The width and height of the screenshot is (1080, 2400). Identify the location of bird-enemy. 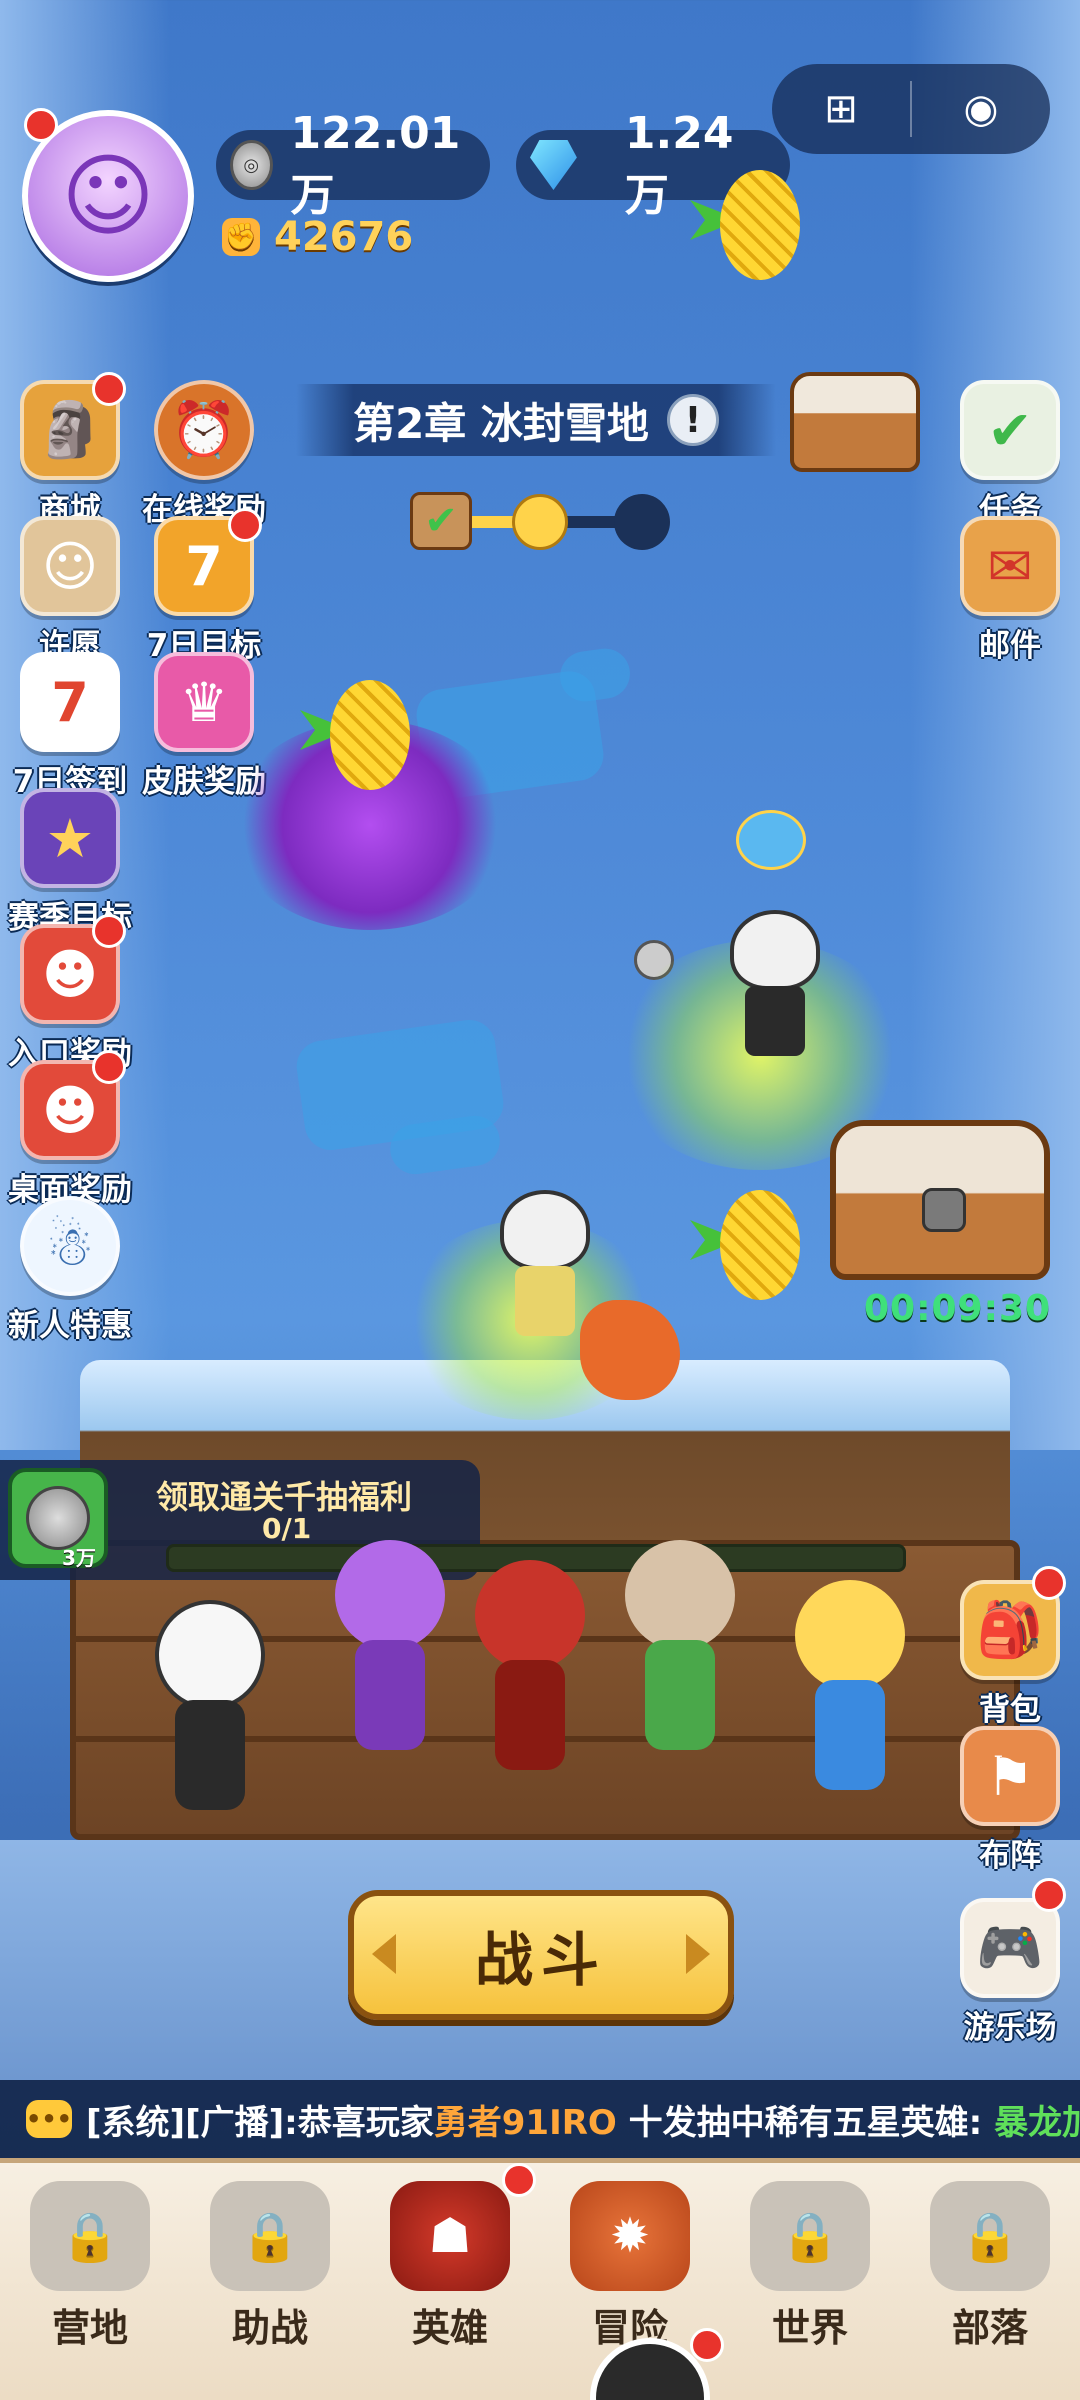
(771, 840).